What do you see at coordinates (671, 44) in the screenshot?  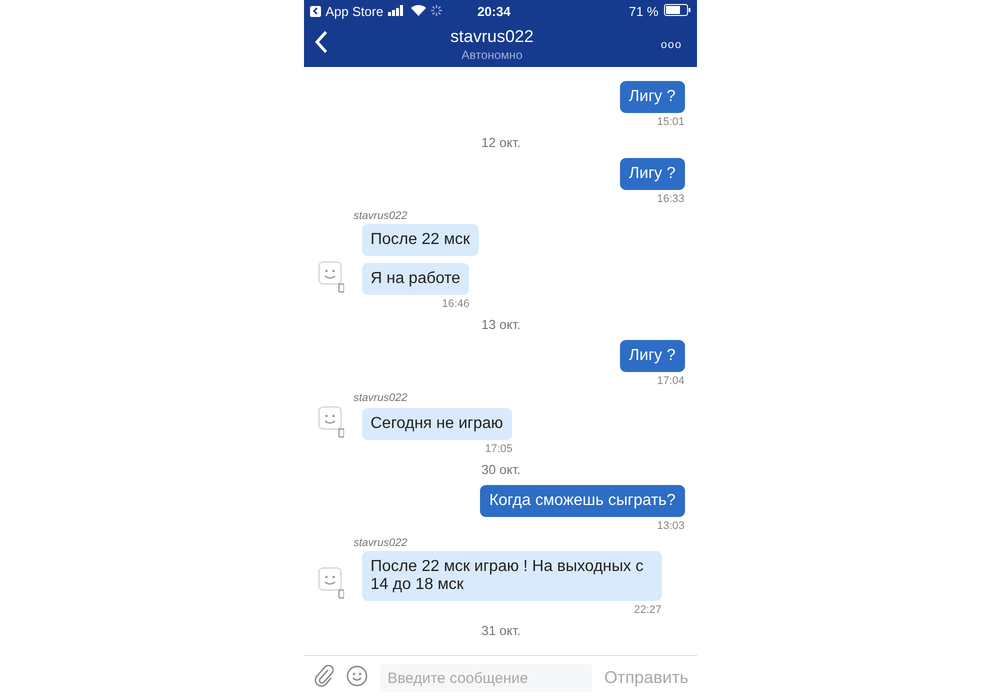 I see `menu-button: ooo` at bounding box center [671, 44].